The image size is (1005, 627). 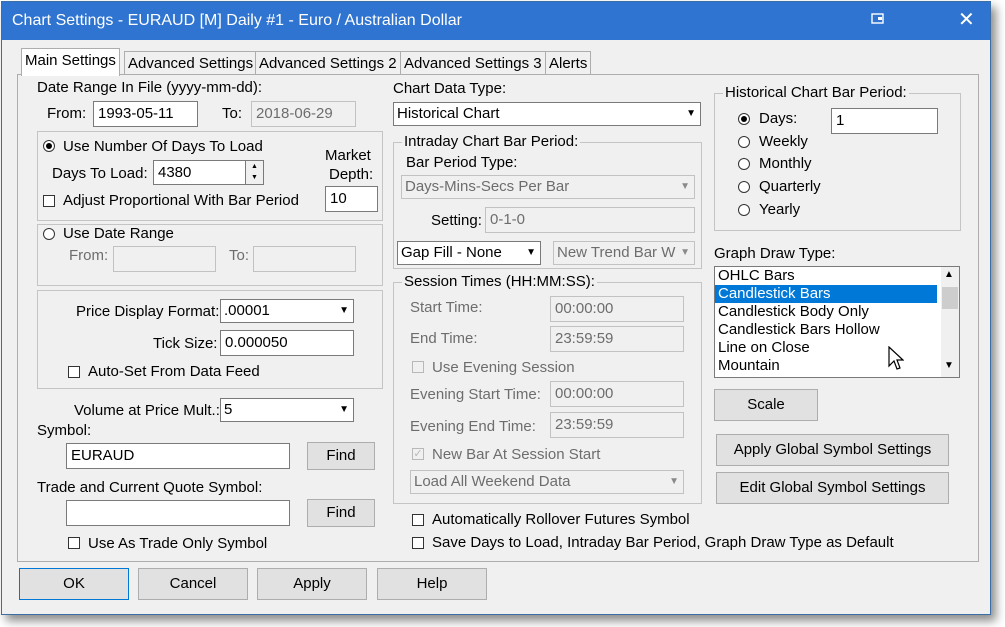 I want to click on trade-only-label: Use As Trade Only Symbol, so click(x=178, y=543).